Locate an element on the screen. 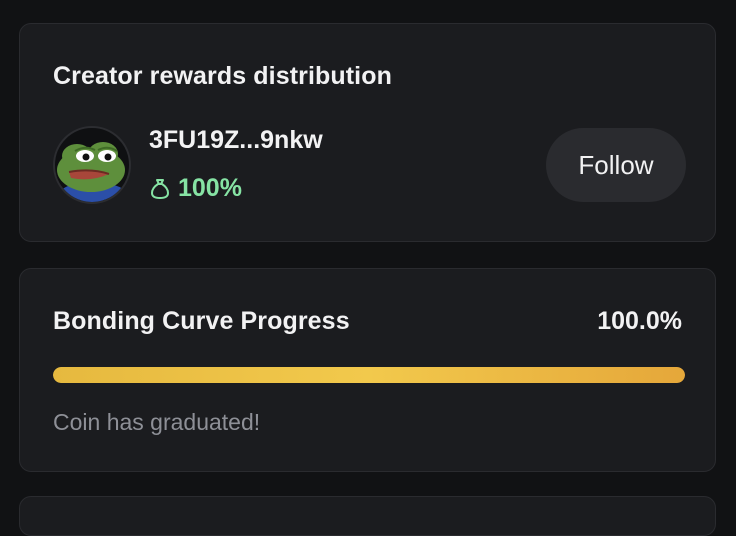 This screenshot has width=736, height=536. bonding-curve-progress-bar is located at coordinates (369, 375).